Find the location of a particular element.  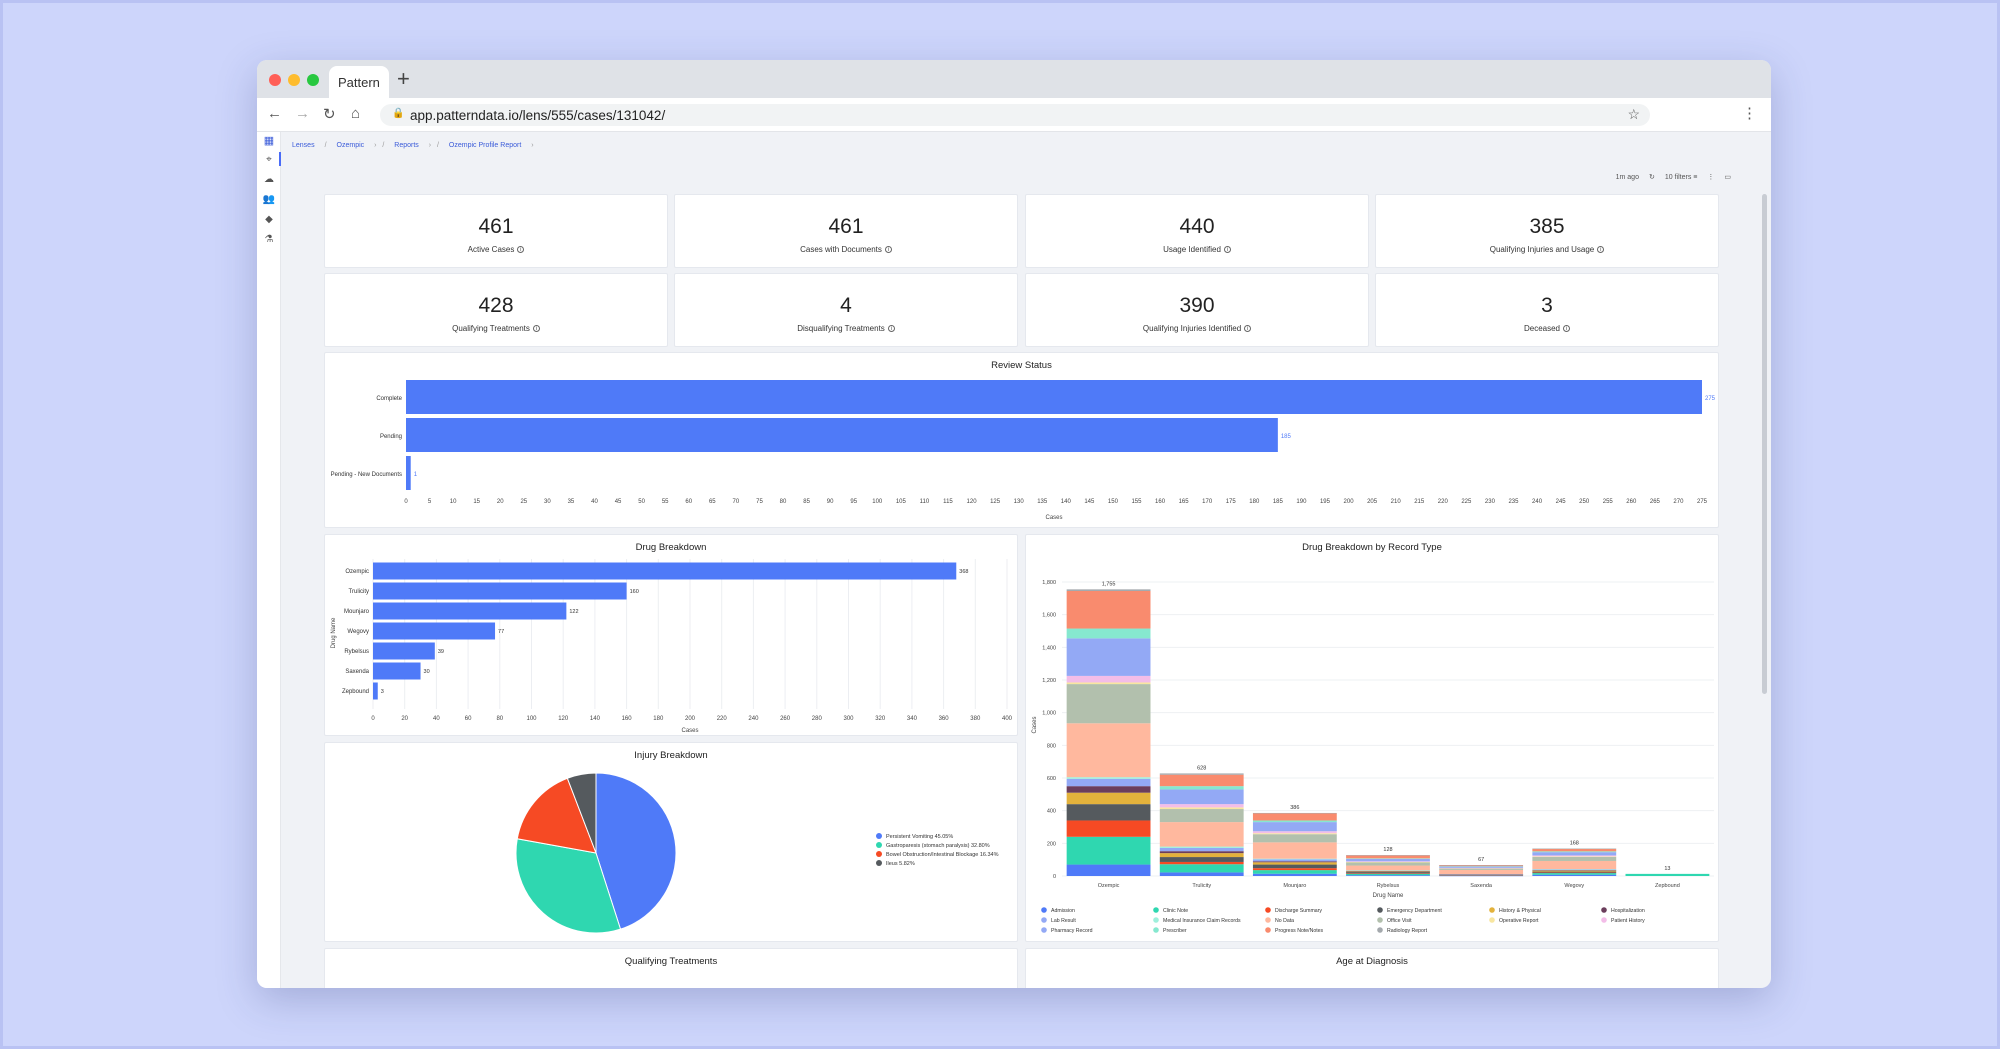

bookmark-star-icon: ☆ is located at coordinates (1633, 114).